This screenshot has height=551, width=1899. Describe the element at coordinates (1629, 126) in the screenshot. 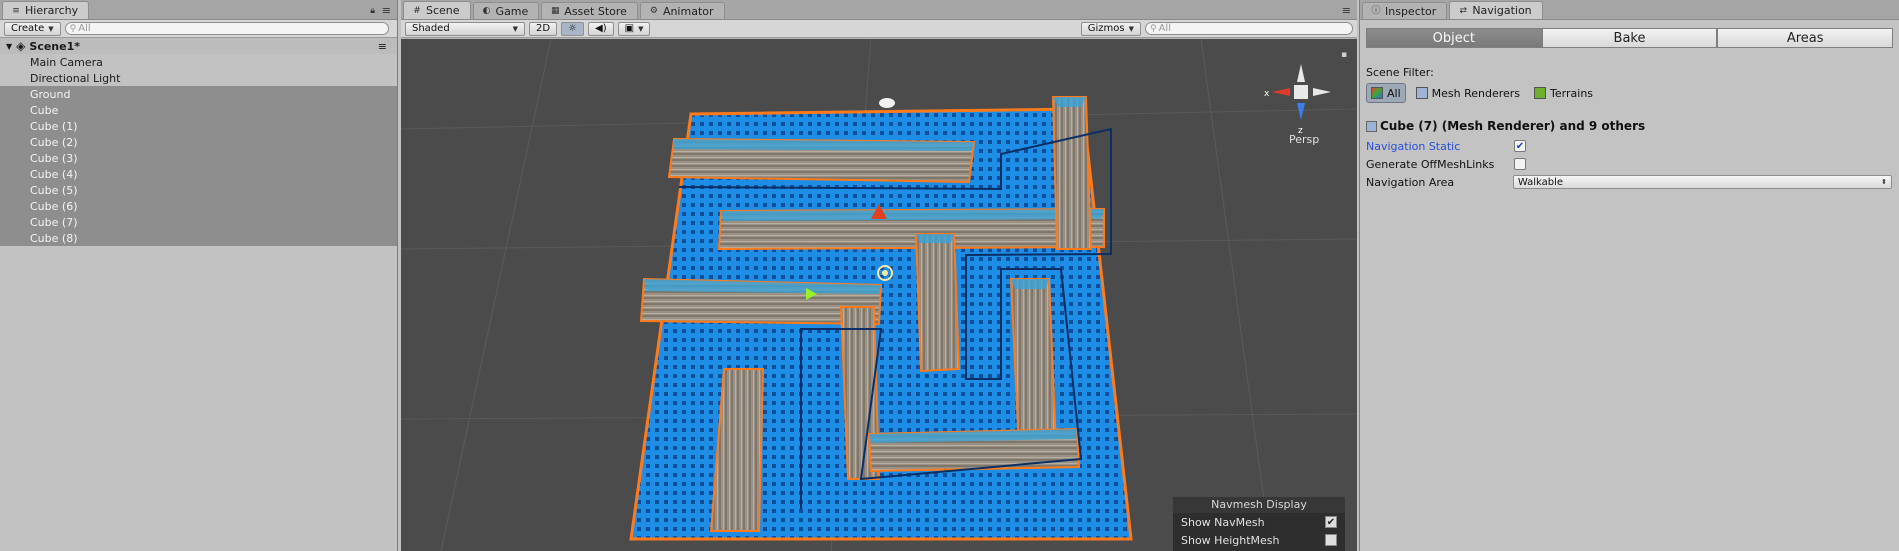

I see `selection-title-row: Cube (7) (Mesh Renderer) and 9 others` at that location.